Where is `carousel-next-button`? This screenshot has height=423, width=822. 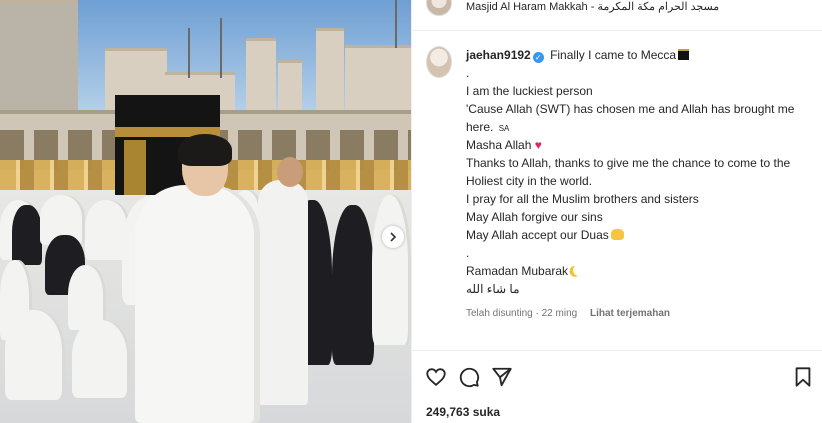 carousel-next-button is located at coordinates (393, 237).